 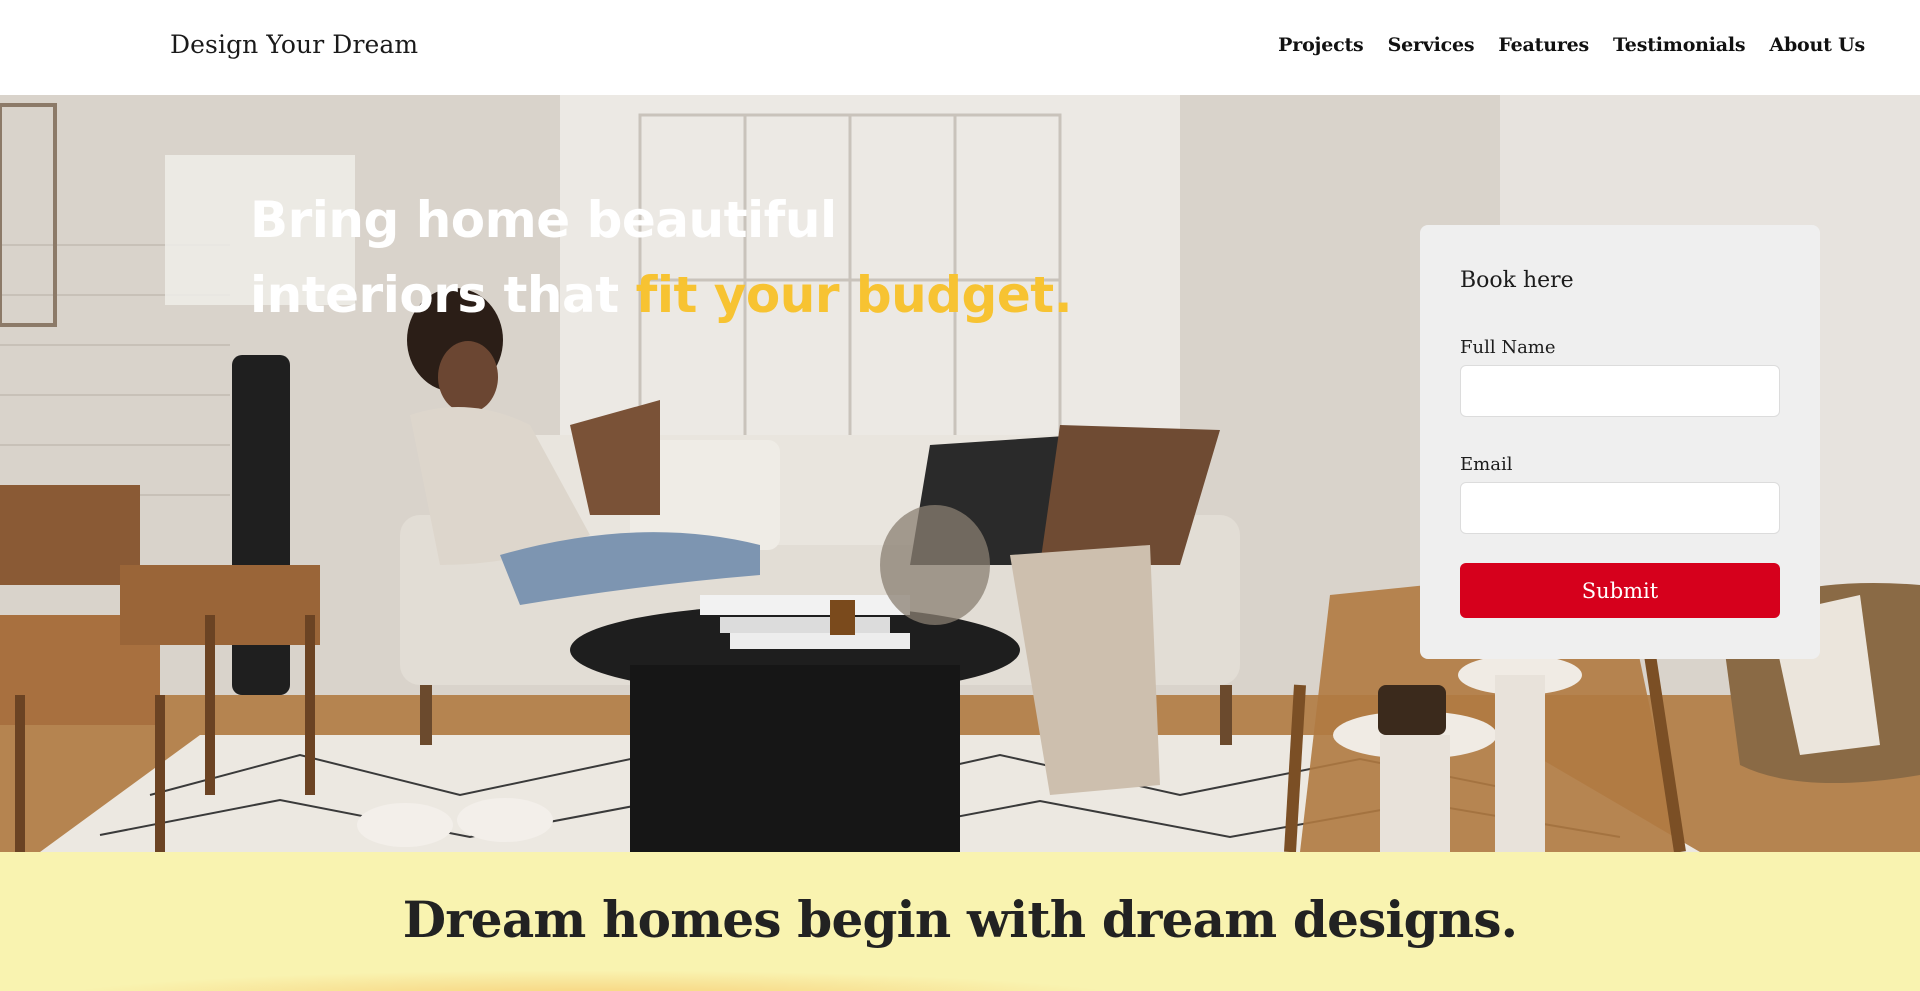 I want to click on nav-link-projects: Projects, so click(x=1321, y=45).